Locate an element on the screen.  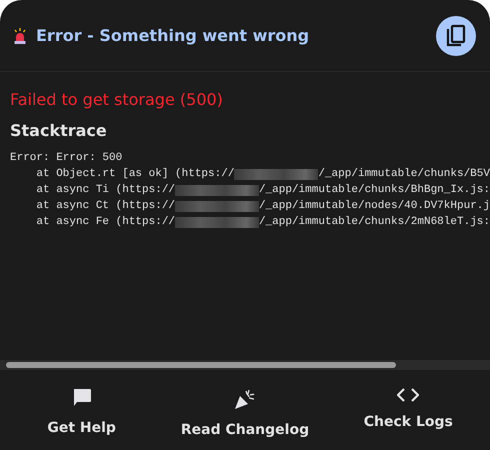
horizontal-scrollbar is located at coordinates (245, 365).